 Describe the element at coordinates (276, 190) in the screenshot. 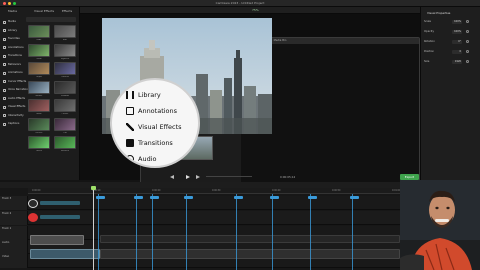

I see `ruler-time-label: 0:00:40` at that location.